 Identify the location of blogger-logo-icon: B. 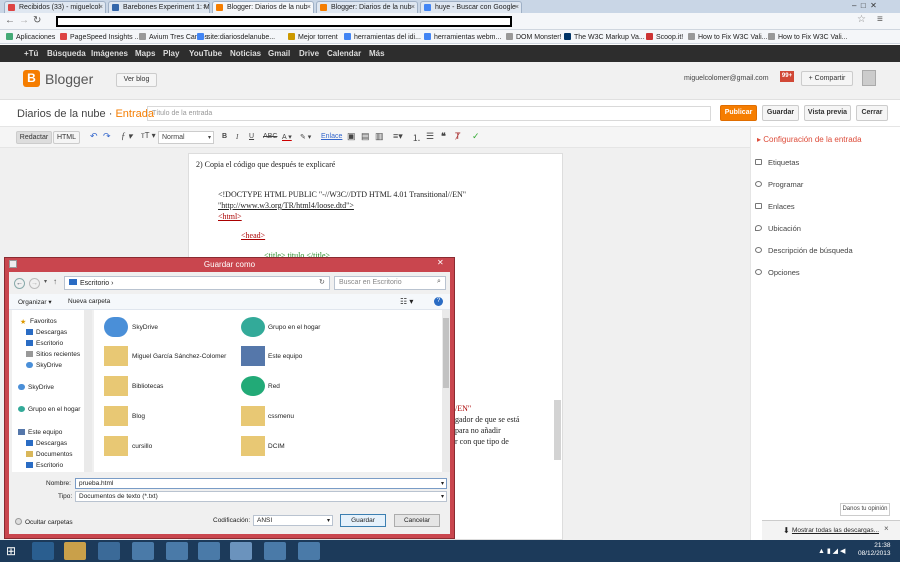
(31, 78).